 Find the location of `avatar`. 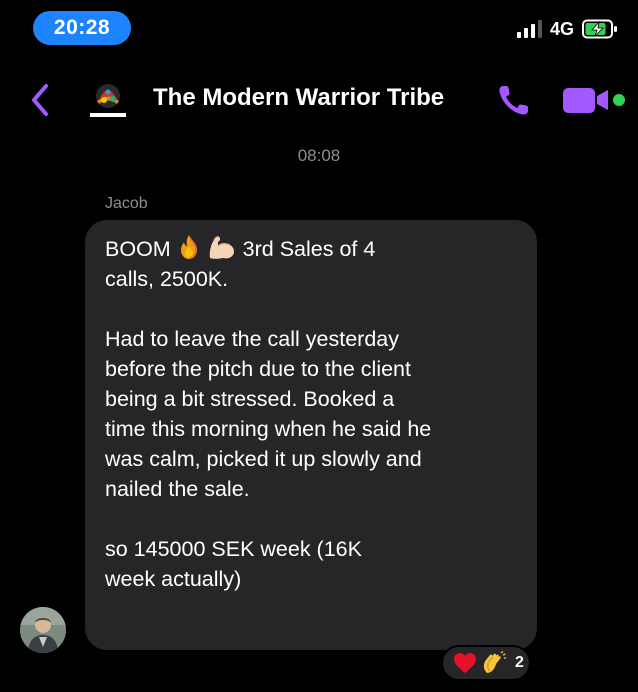

avatar is located at coordinates (43, 630).